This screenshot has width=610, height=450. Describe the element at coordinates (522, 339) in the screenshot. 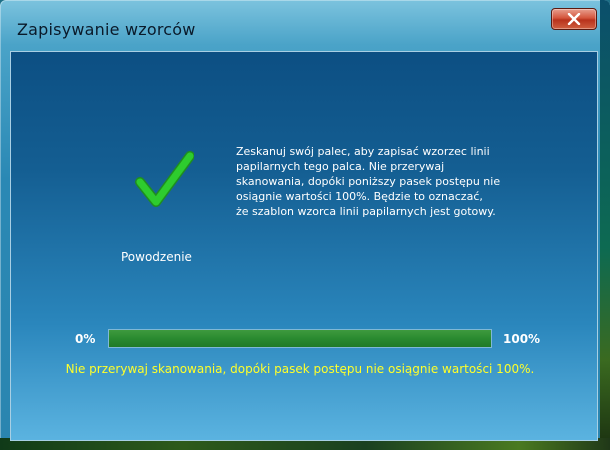

I see `progress-end-label: 100%` at that location.